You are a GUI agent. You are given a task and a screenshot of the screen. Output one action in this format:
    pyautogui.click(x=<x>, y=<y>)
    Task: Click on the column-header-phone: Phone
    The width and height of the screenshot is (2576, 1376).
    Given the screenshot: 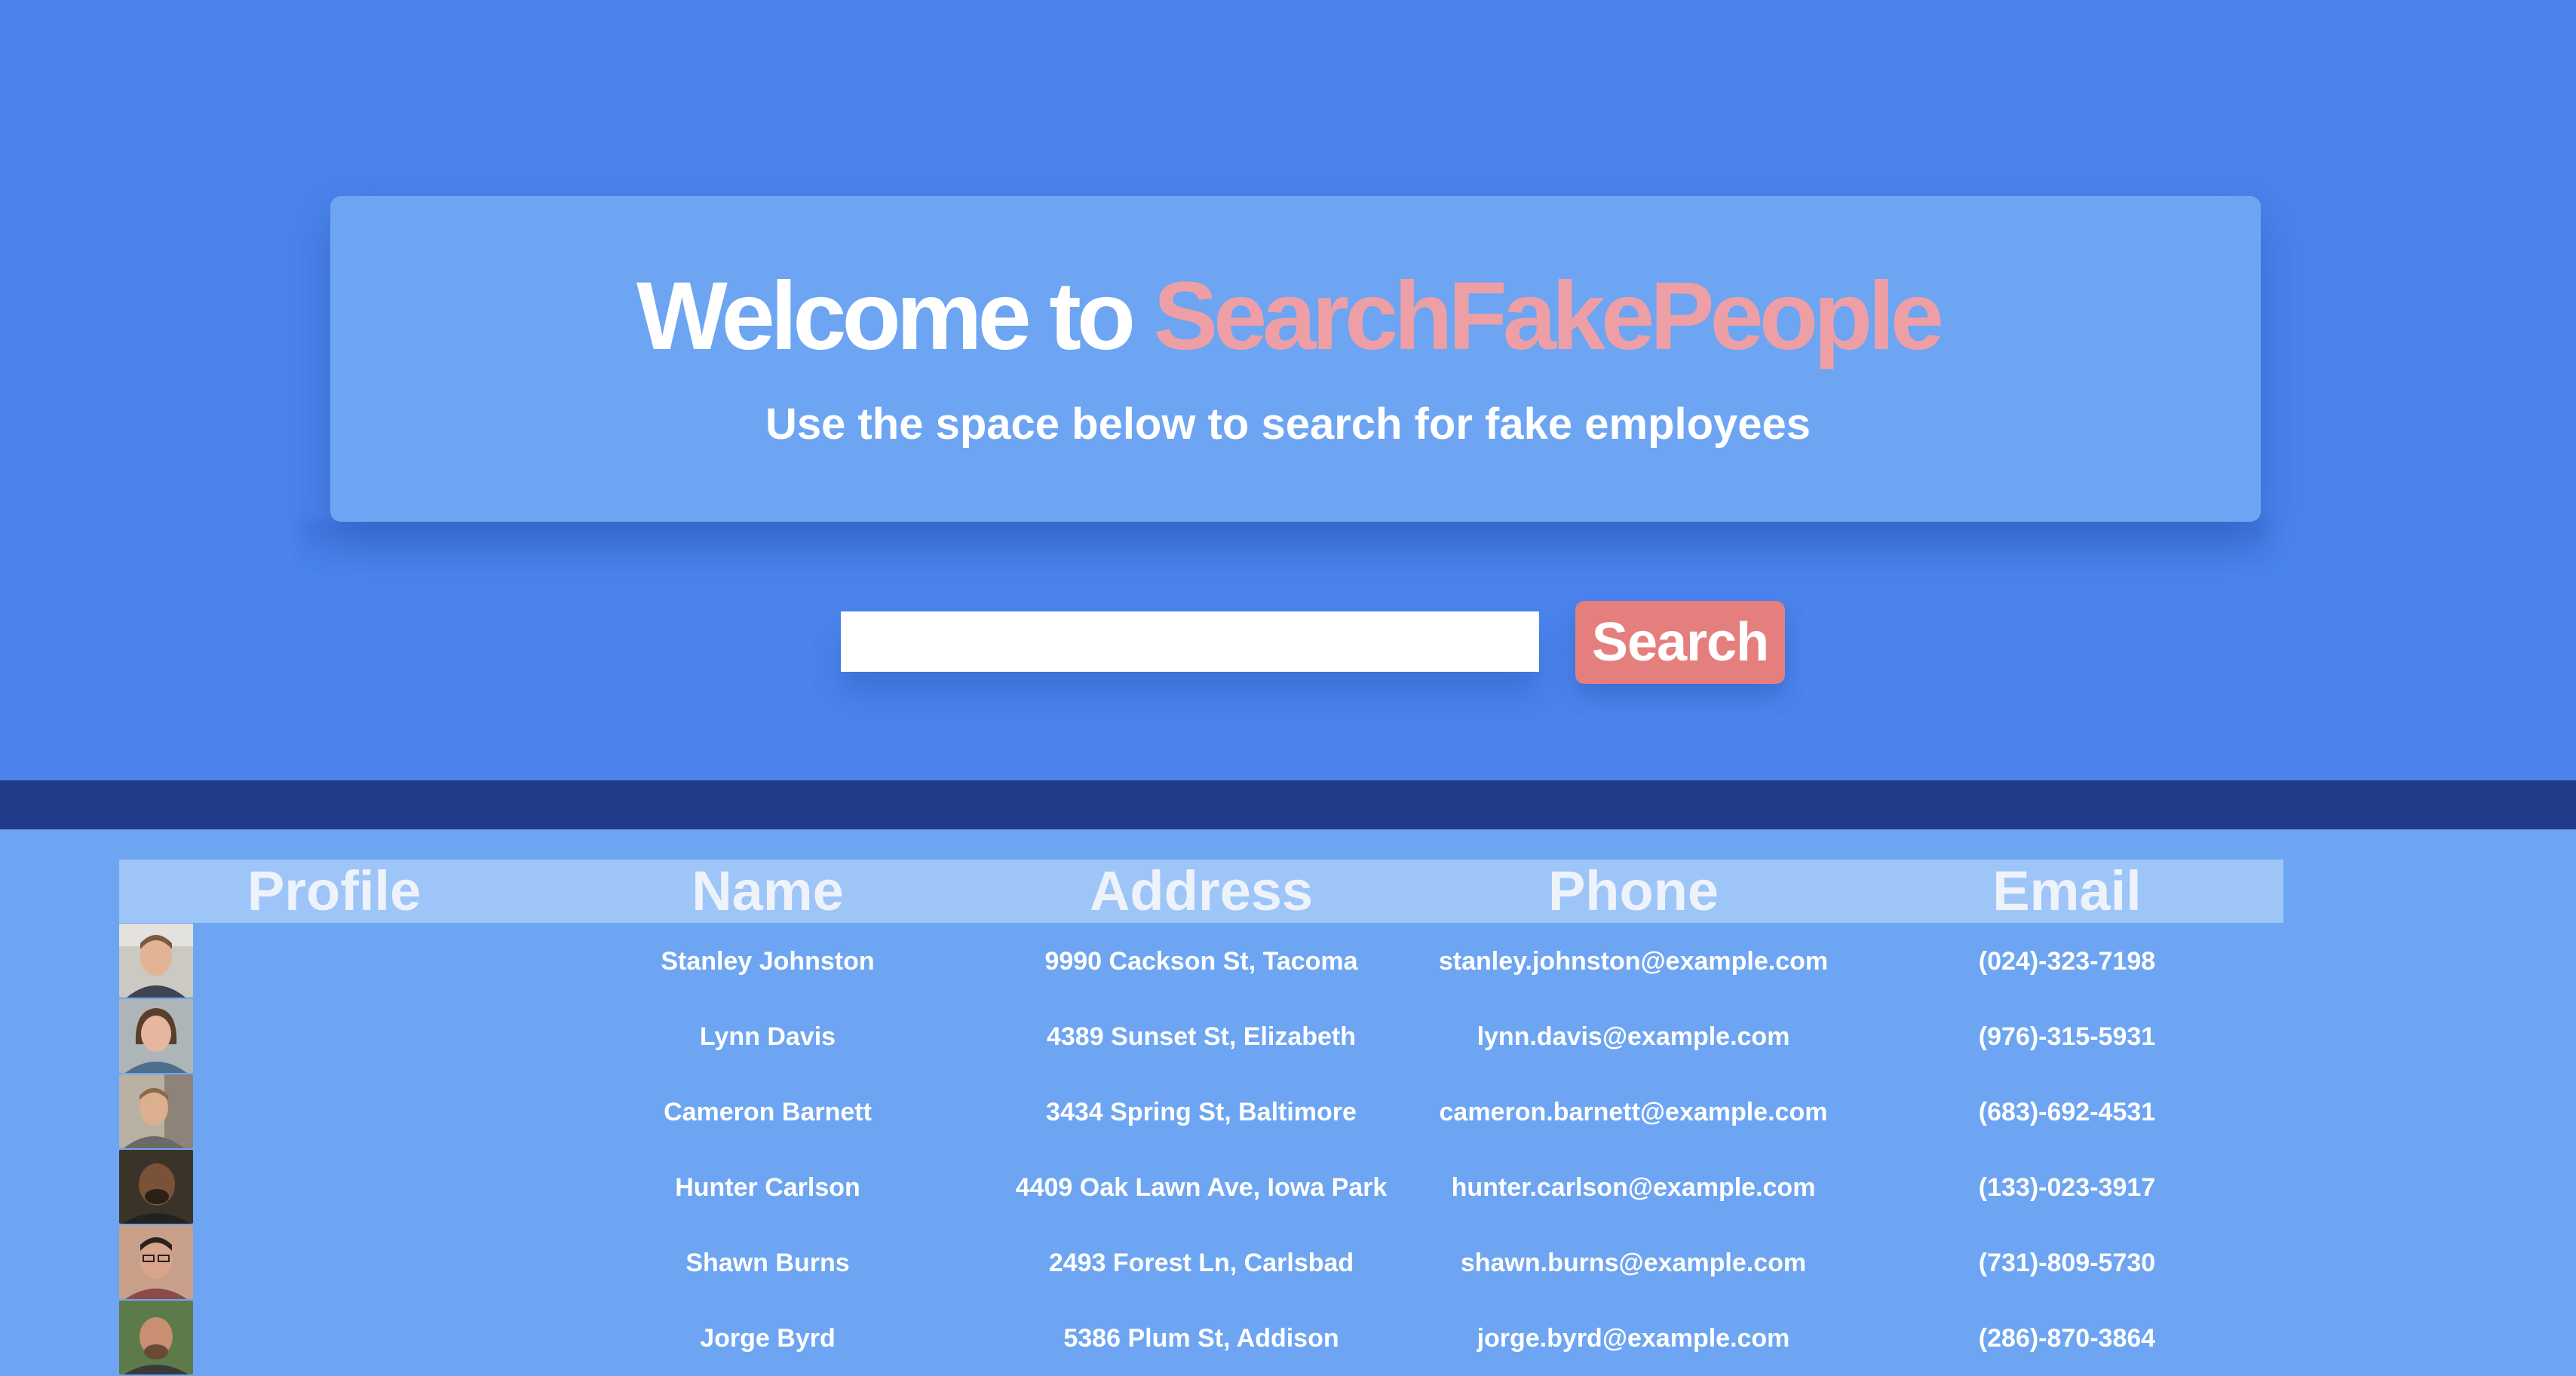 What is the action you would take?
    pyautogui.click(x=1633, y=891)
    